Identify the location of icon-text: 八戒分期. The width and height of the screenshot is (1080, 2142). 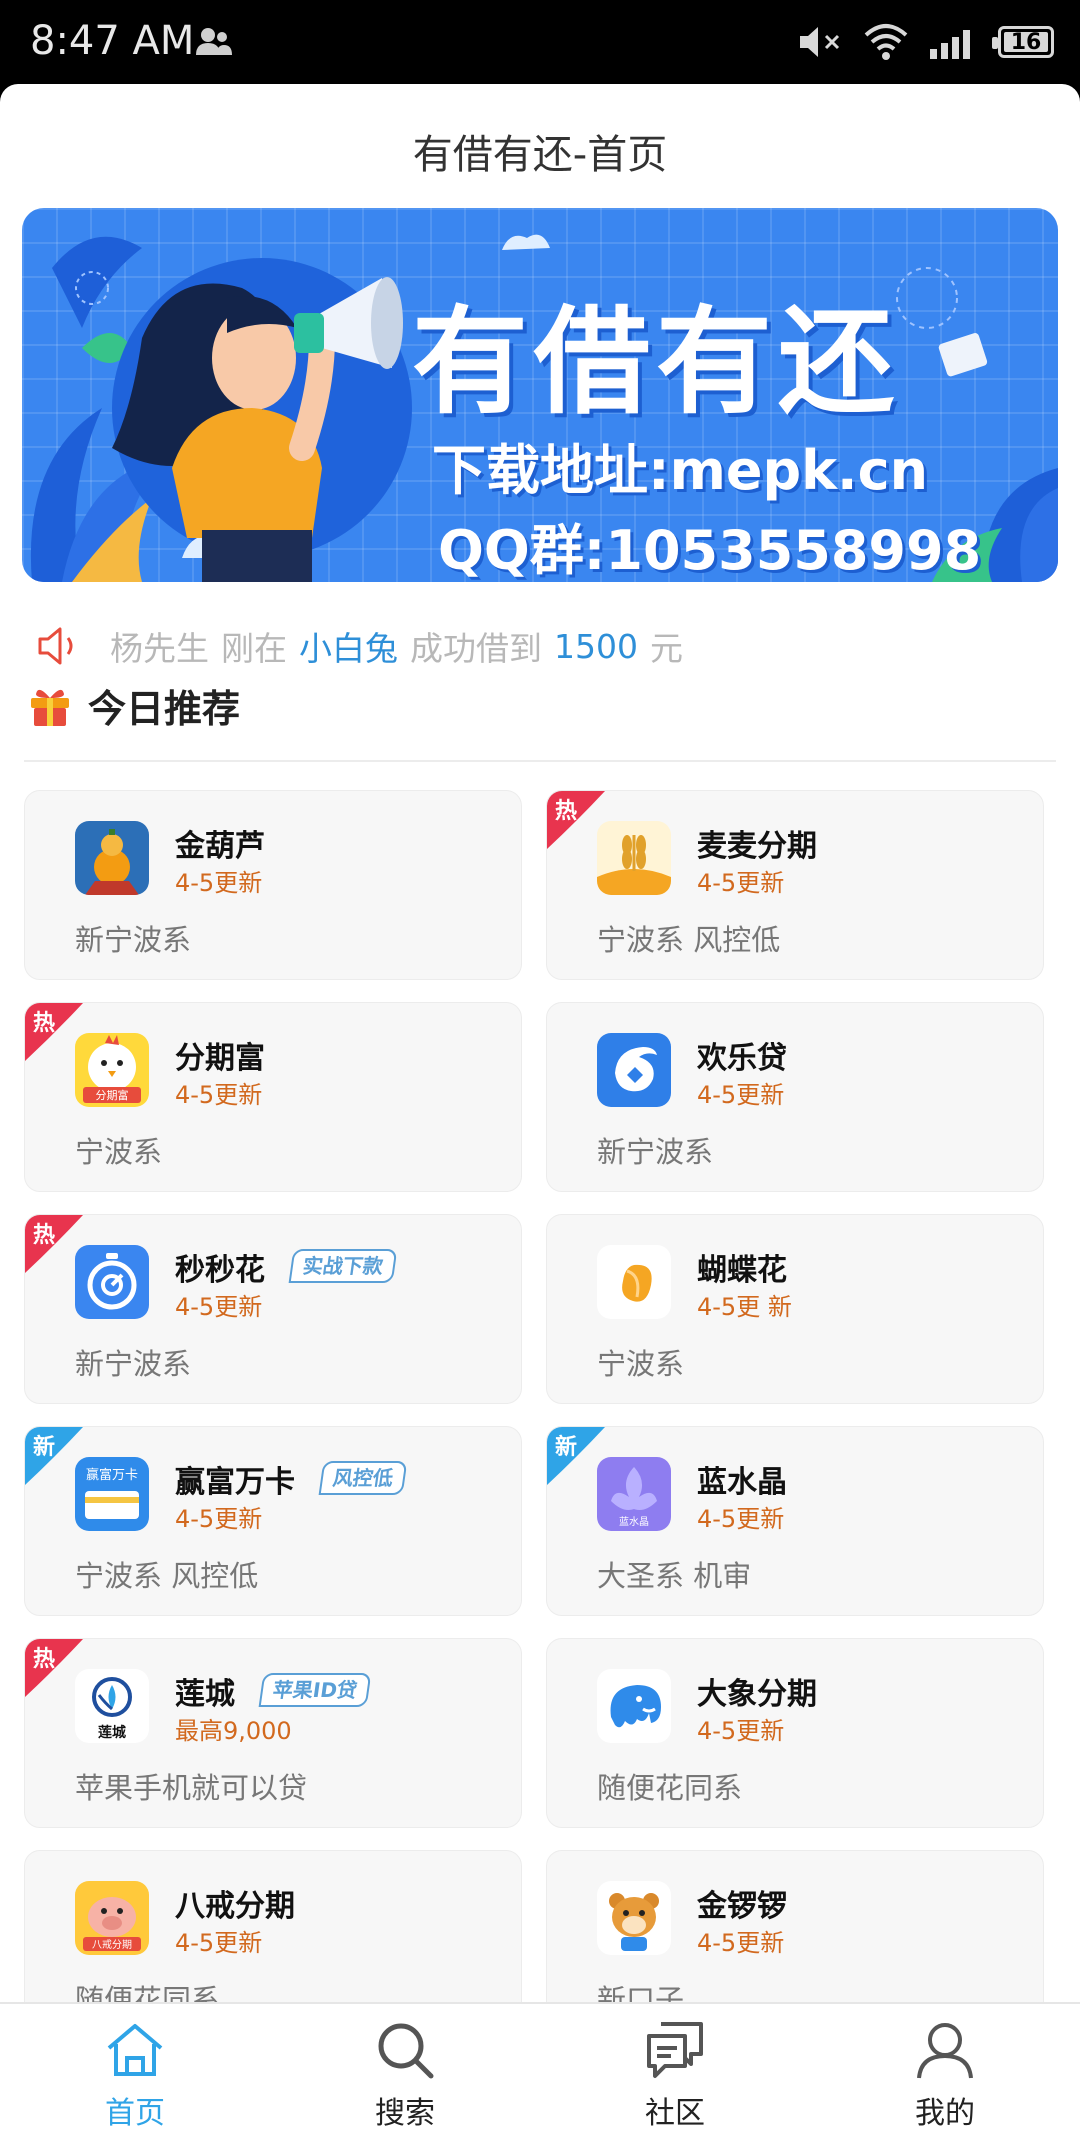
(112, 1945).